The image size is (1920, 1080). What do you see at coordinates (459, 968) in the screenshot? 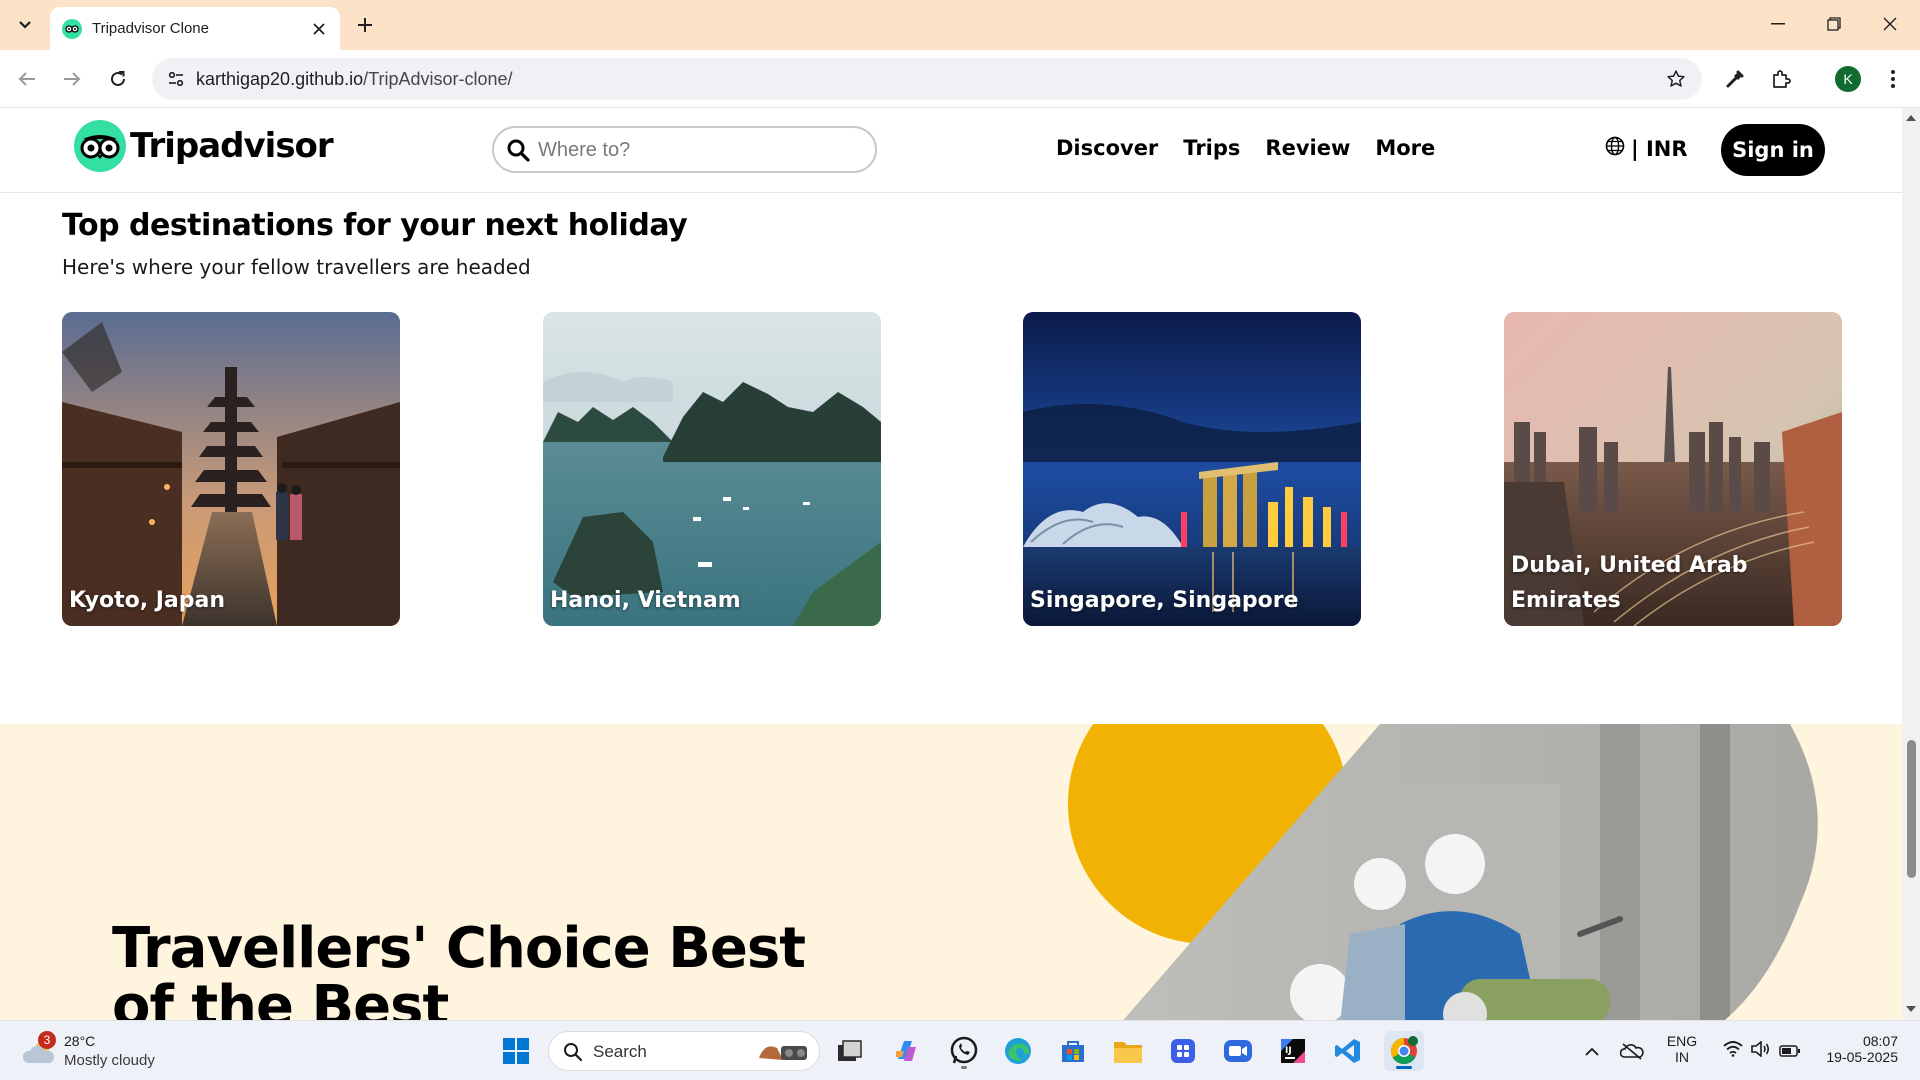
I see `promo-title: Travellers' Choice Best of the Best` at bounding box center [459, 968].